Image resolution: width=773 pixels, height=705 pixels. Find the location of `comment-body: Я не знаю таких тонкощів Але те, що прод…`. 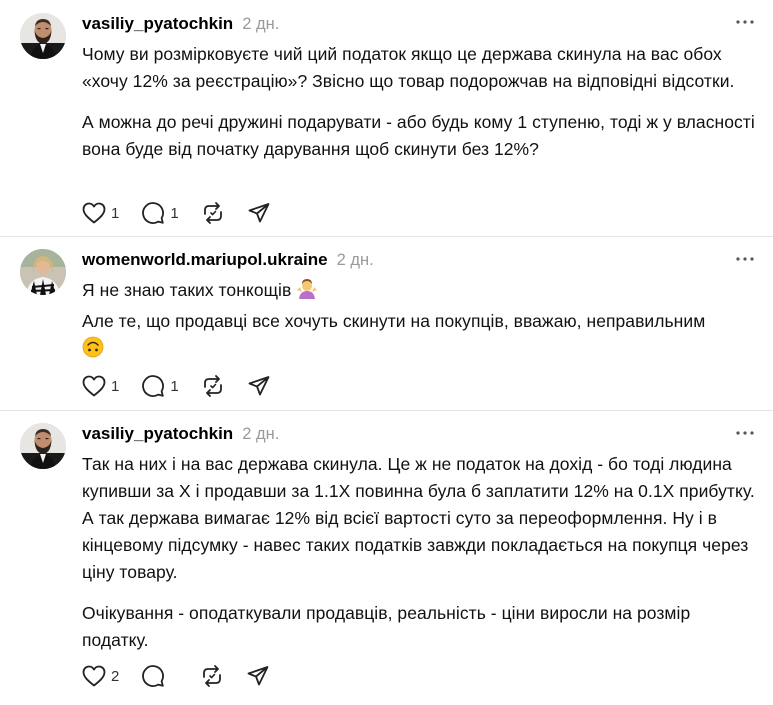

comment-body: Я не знаю таких тонкощів Але те, що прод… is located at coordinates (418, 321).